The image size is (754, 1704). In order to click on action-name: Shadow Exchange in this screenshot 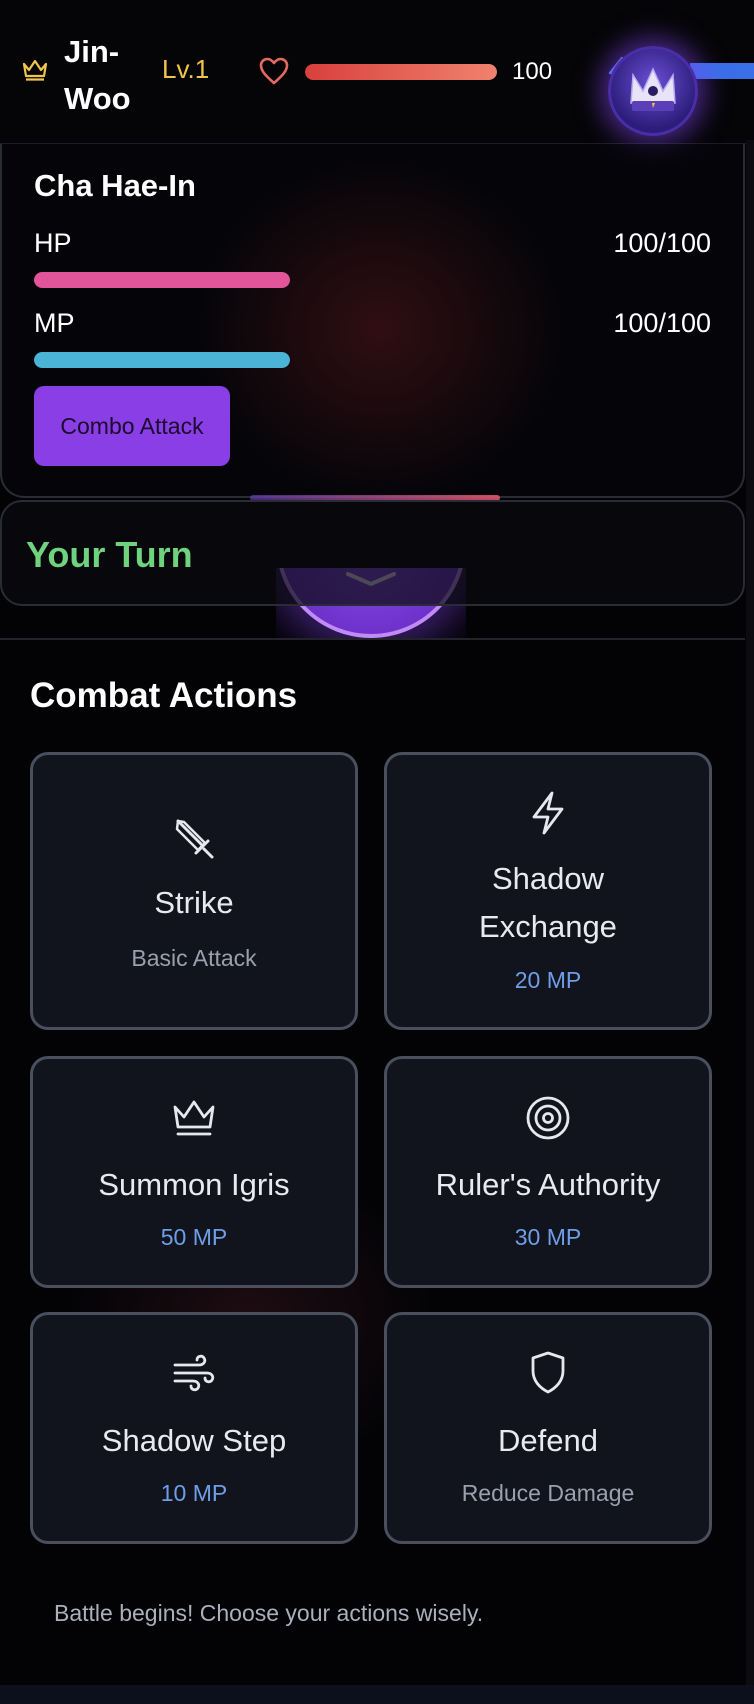, I will do `click(548, 903)`.